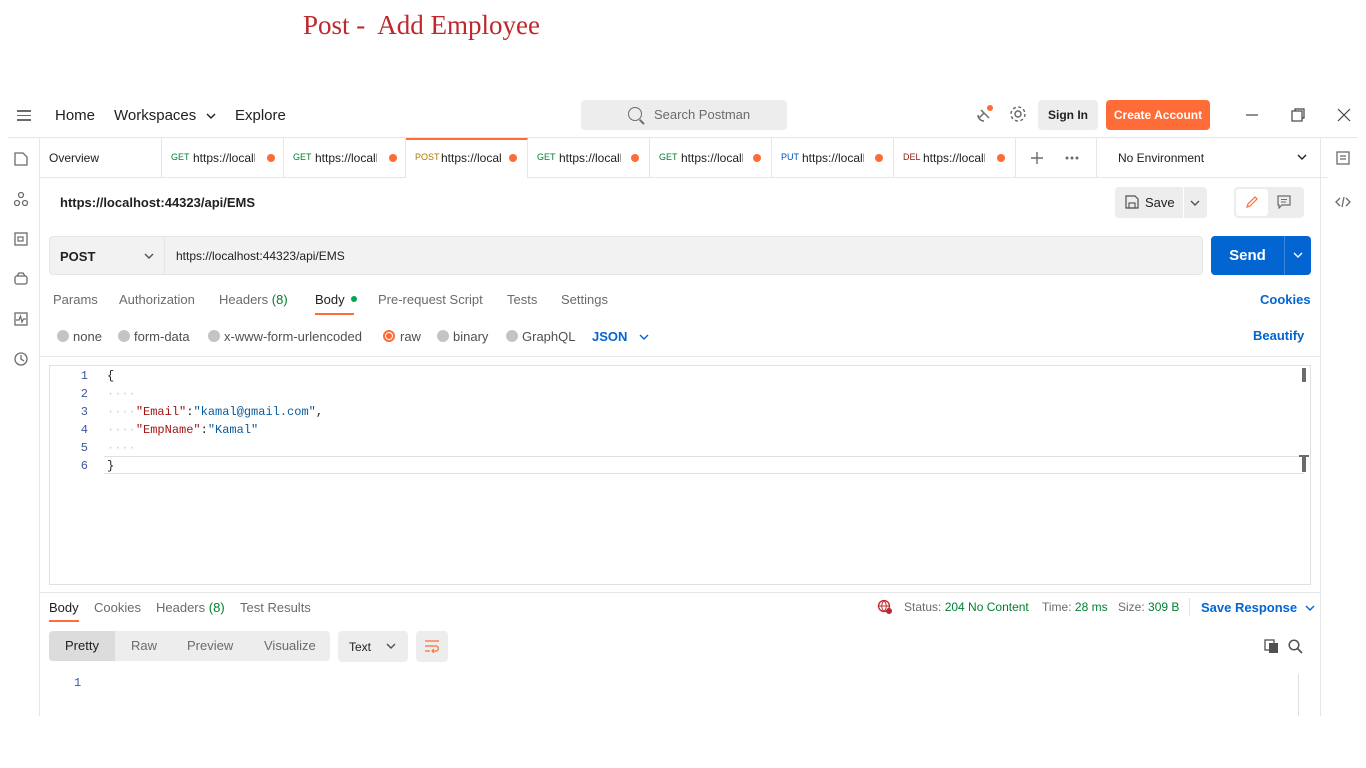 This screenshot has width=1366, height=768. Describe the element at coordinates (75, 115) in the screenshot. I see `nav-home: Home` at that location.